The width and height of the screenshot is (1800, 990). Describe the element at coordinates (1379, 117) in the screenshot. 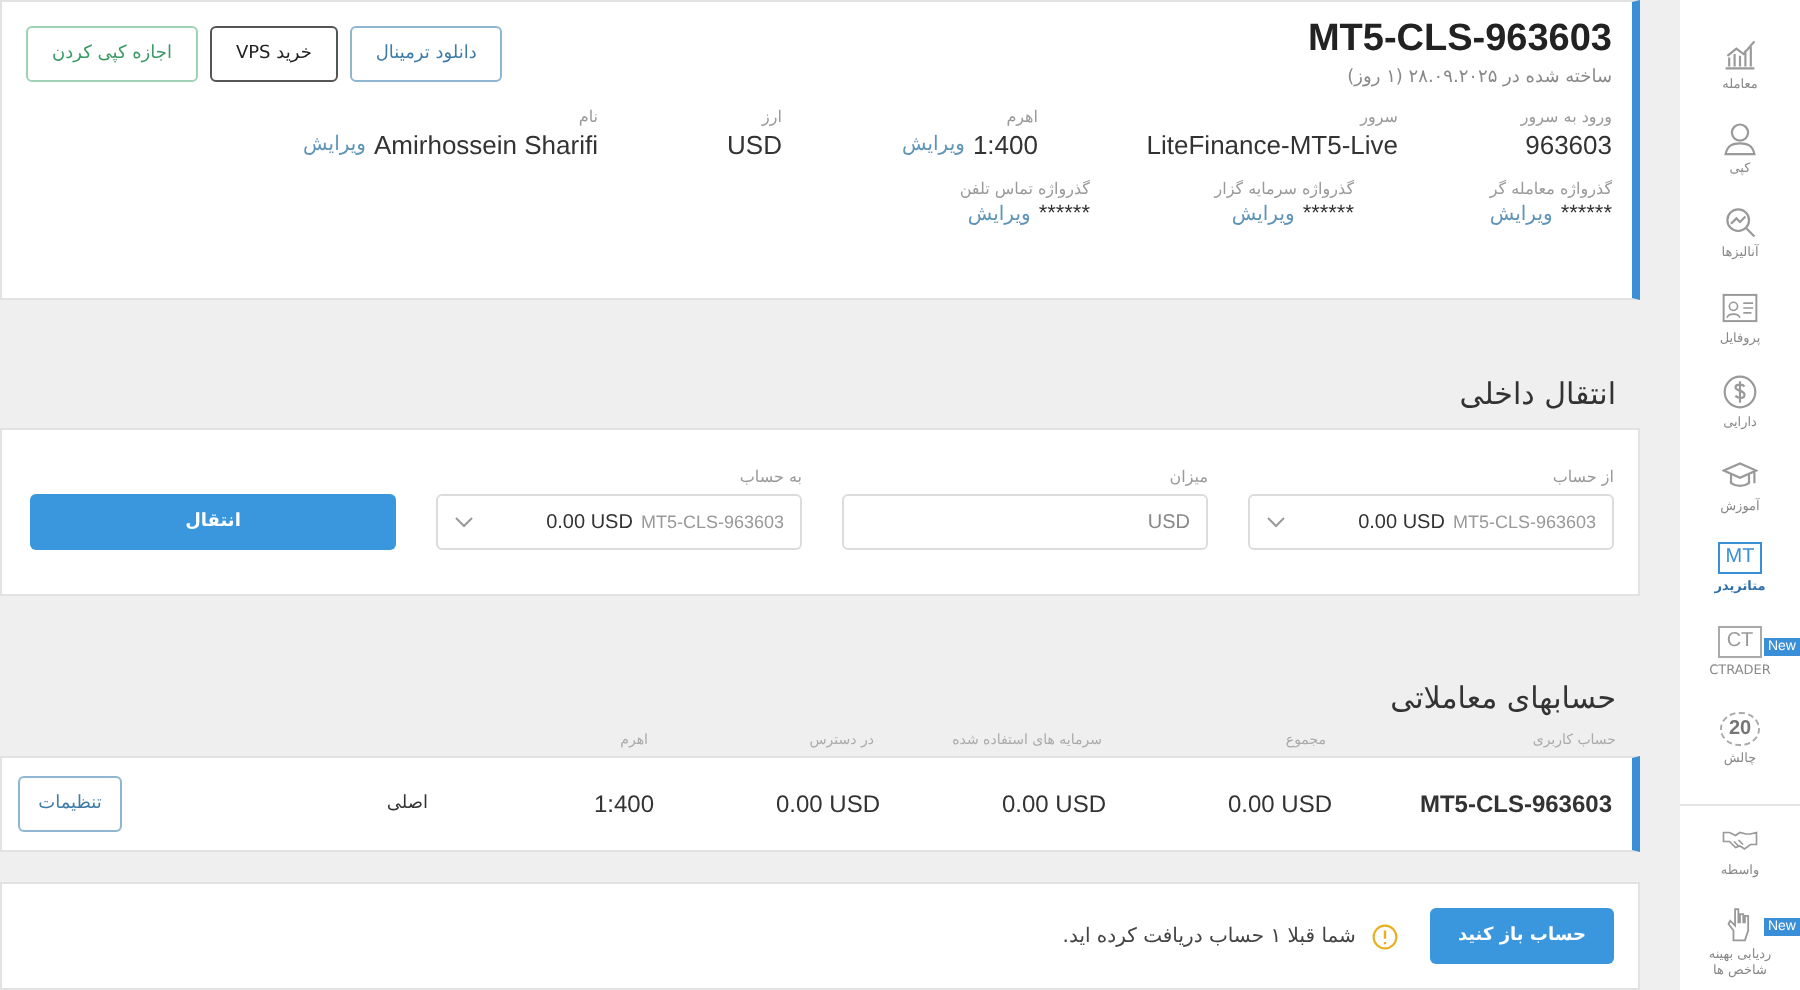

I see `field-label: سرور` at that location.